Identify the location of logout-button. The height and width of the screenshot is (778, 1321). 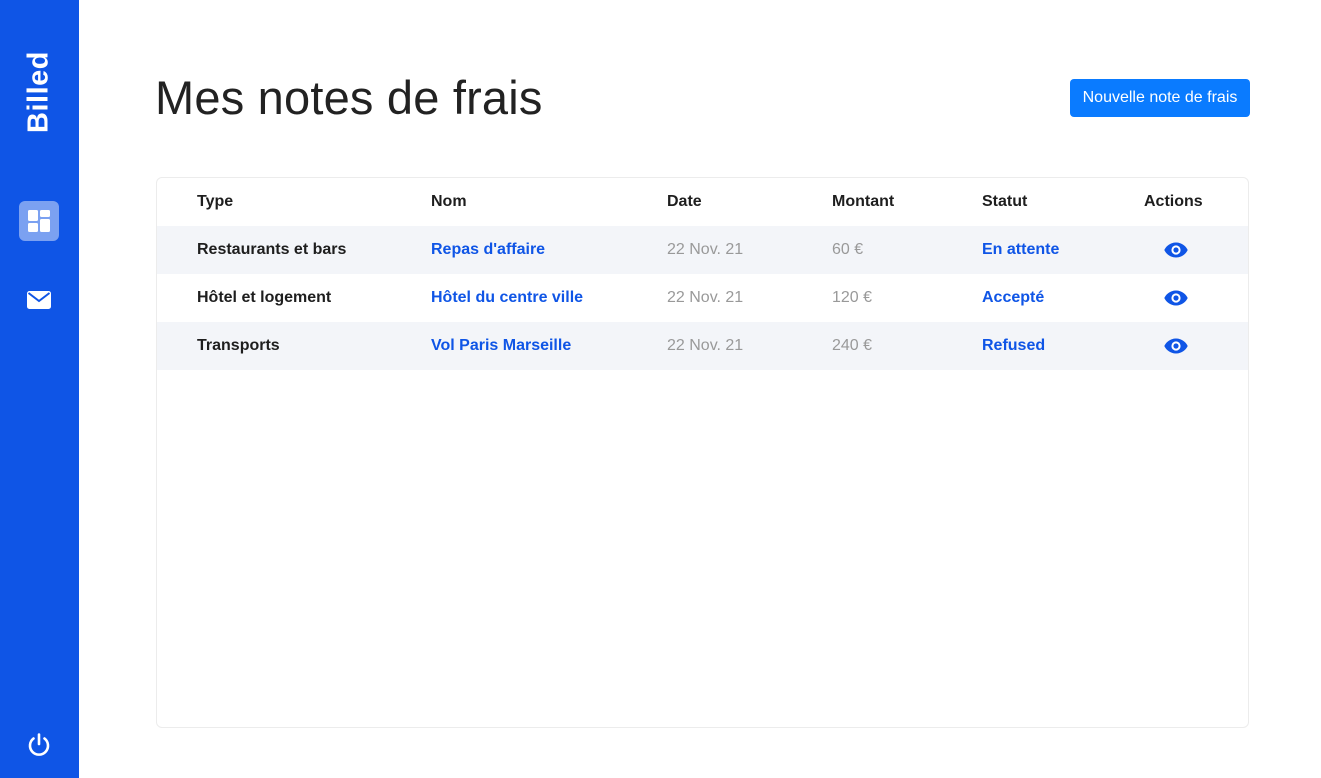
(39, 745).